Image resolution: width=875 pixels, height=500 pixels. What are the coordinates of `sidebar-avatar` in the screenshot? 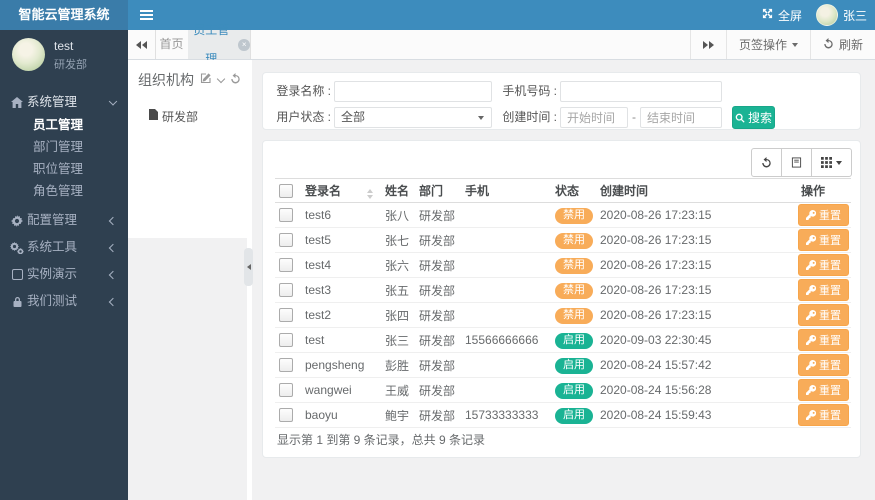 It's located at (28, 54).